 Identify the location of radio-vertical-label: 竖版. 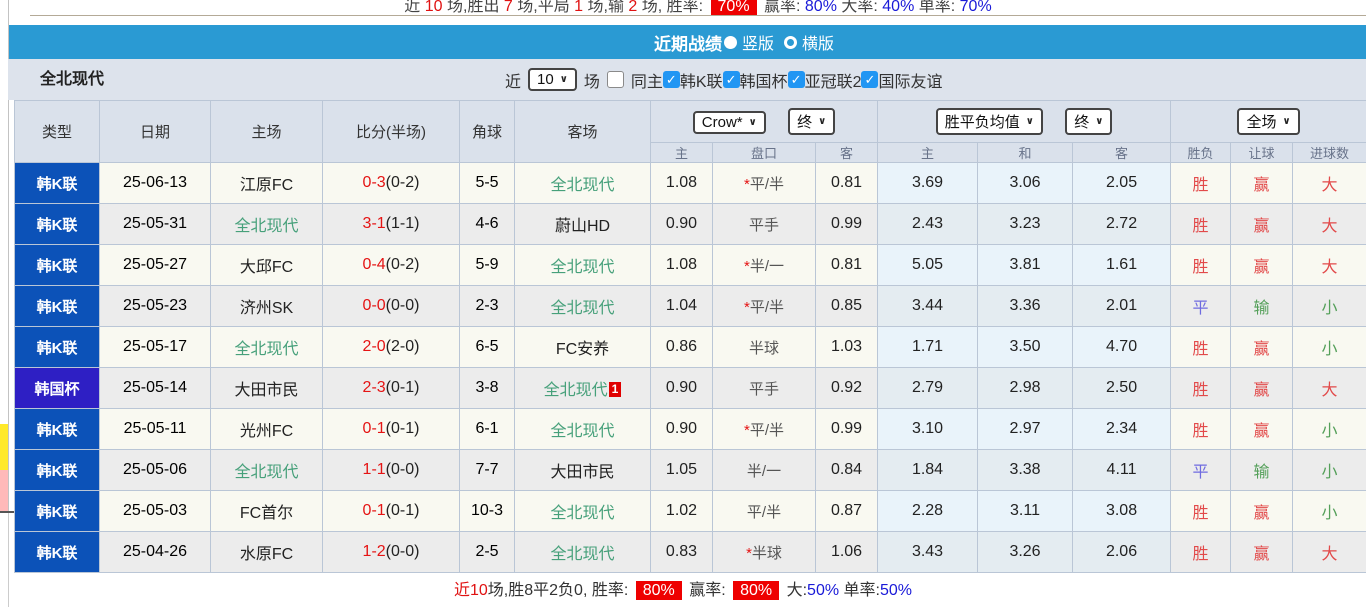
(758, 42).